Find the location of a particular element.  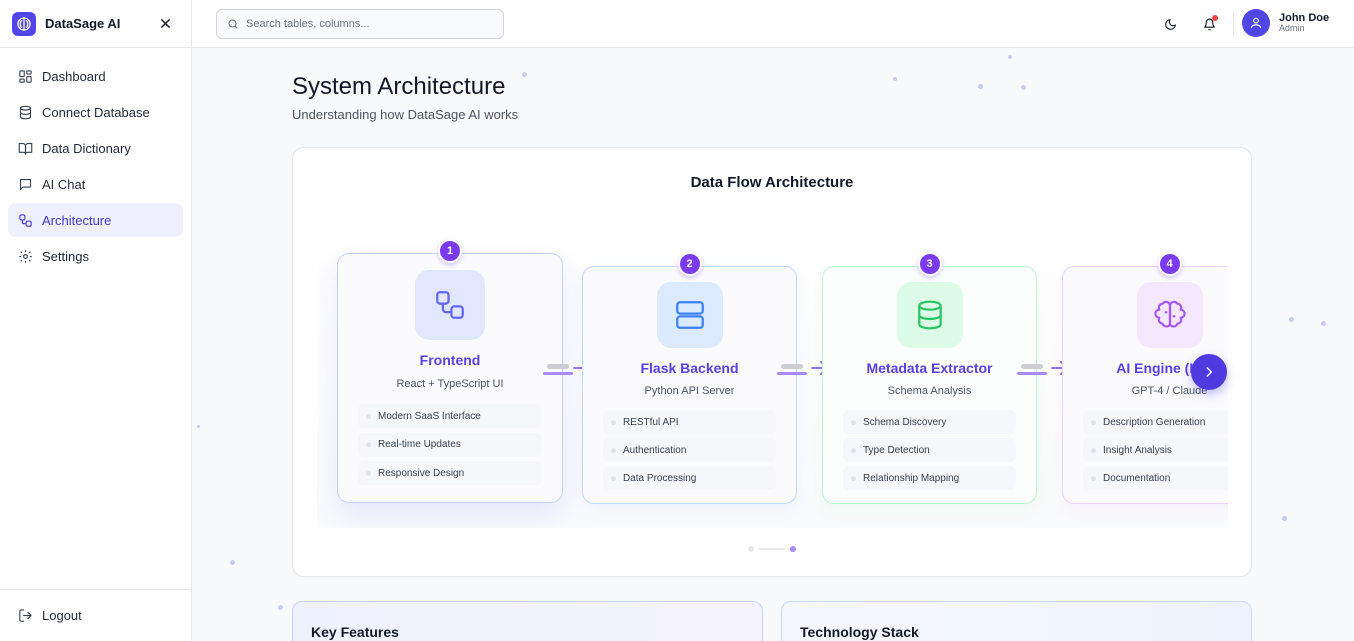

sidebar-item-label: Settings is located at coordinates (65, 256).